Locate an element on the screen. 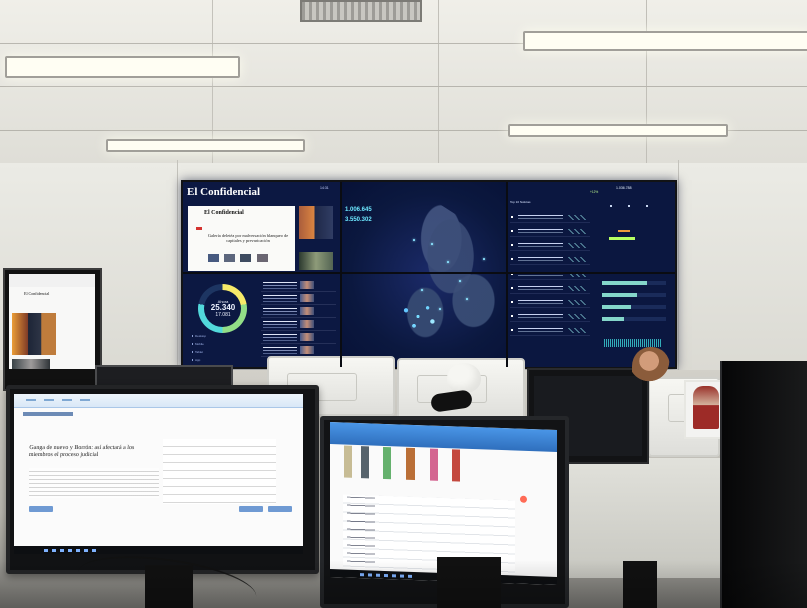 Image resolution: width=807 pixels, height=608 pixels. donut-legend: Desktop Mobile Tablet App is located at coordinates (222, 348).